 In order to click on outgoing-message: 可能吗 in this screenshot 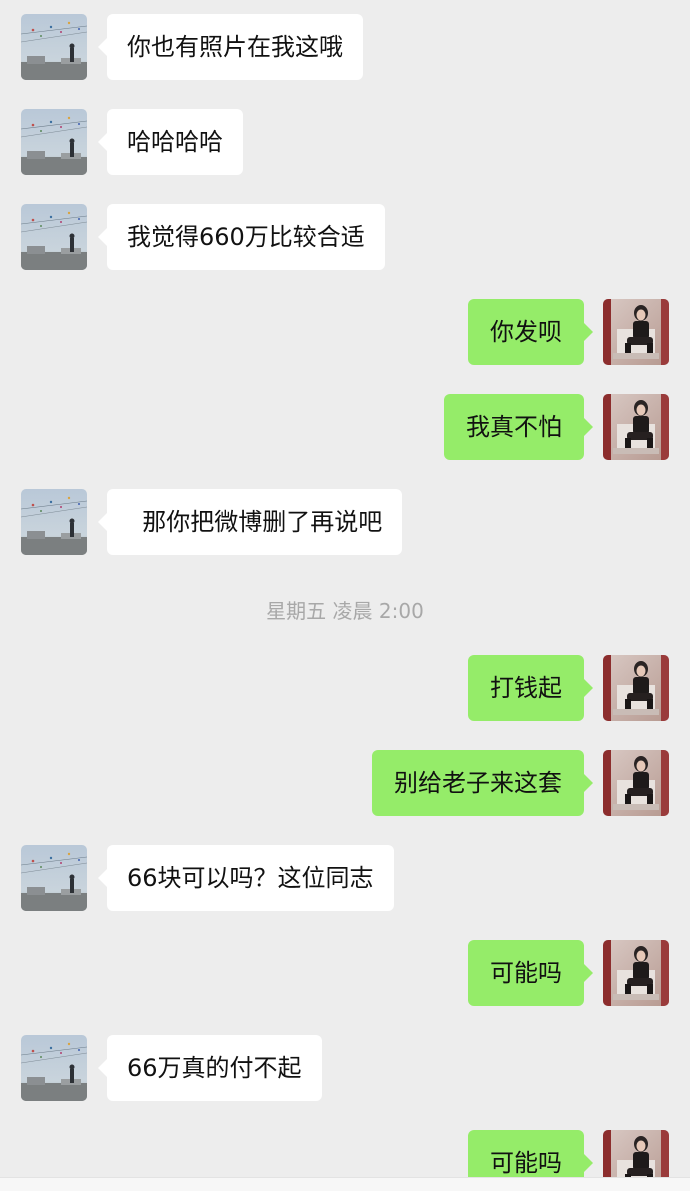, I will do `click(345, 973)`.